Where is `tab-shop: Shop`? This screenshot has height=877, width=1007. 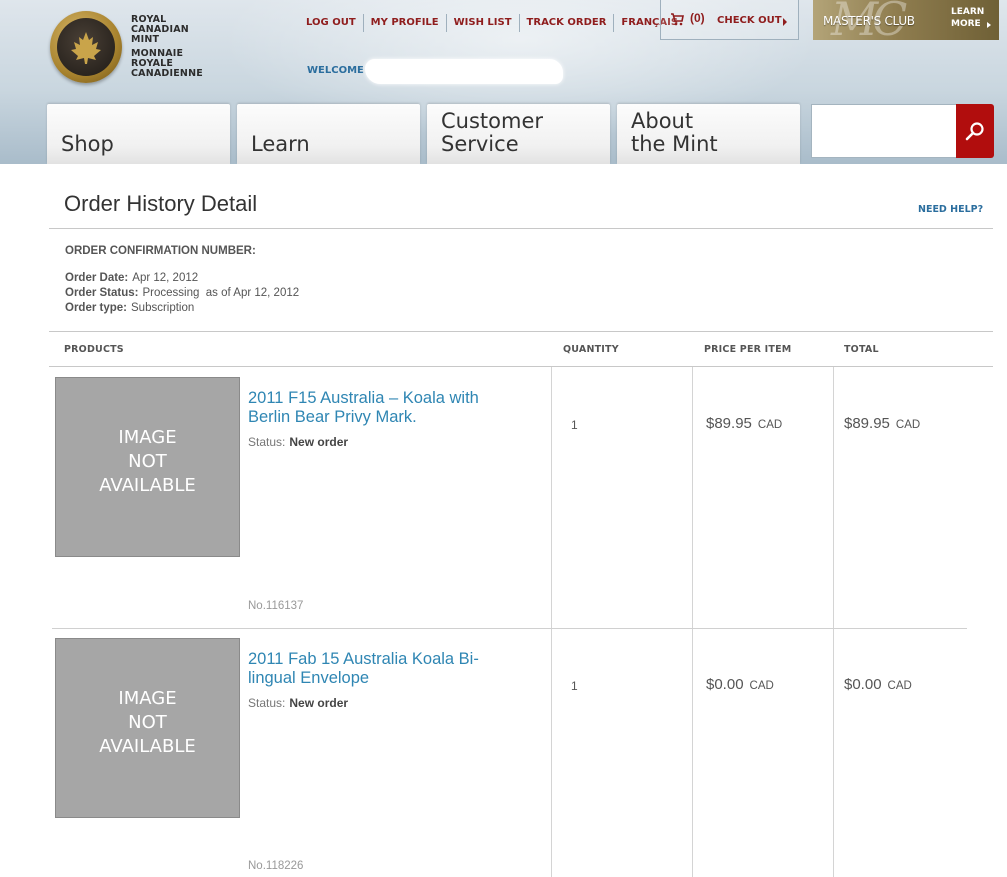
tab-shop: Shop is located at coordinates (138, 134).